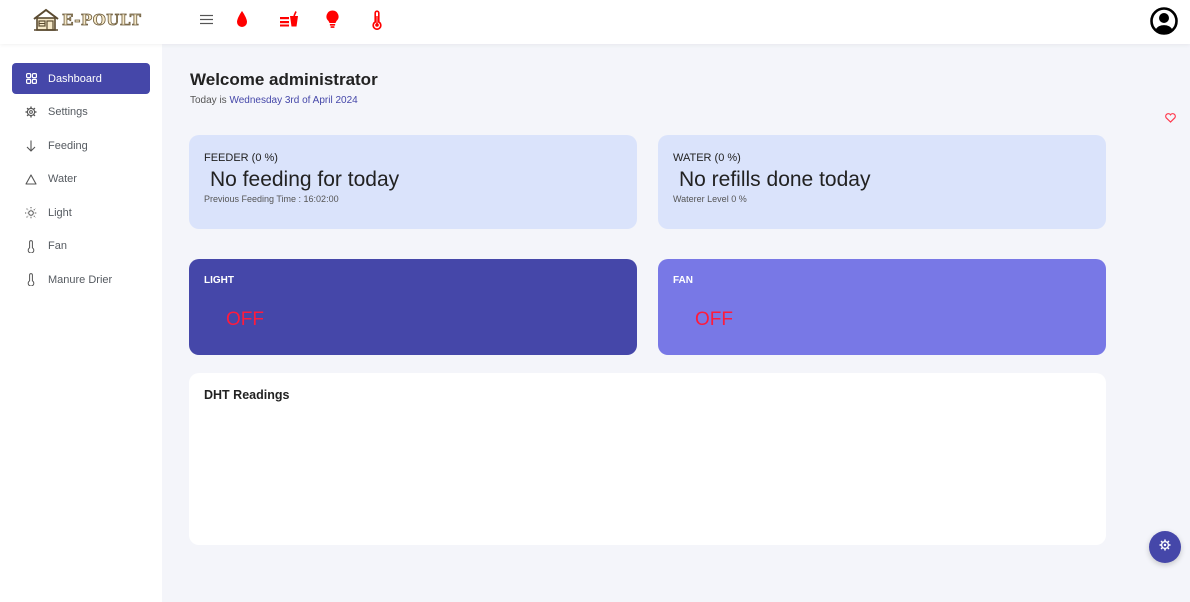 Image resolution: width=1190 pixels, height=602 pixels. I want to click on water-drop-icon, so click(242, 19).